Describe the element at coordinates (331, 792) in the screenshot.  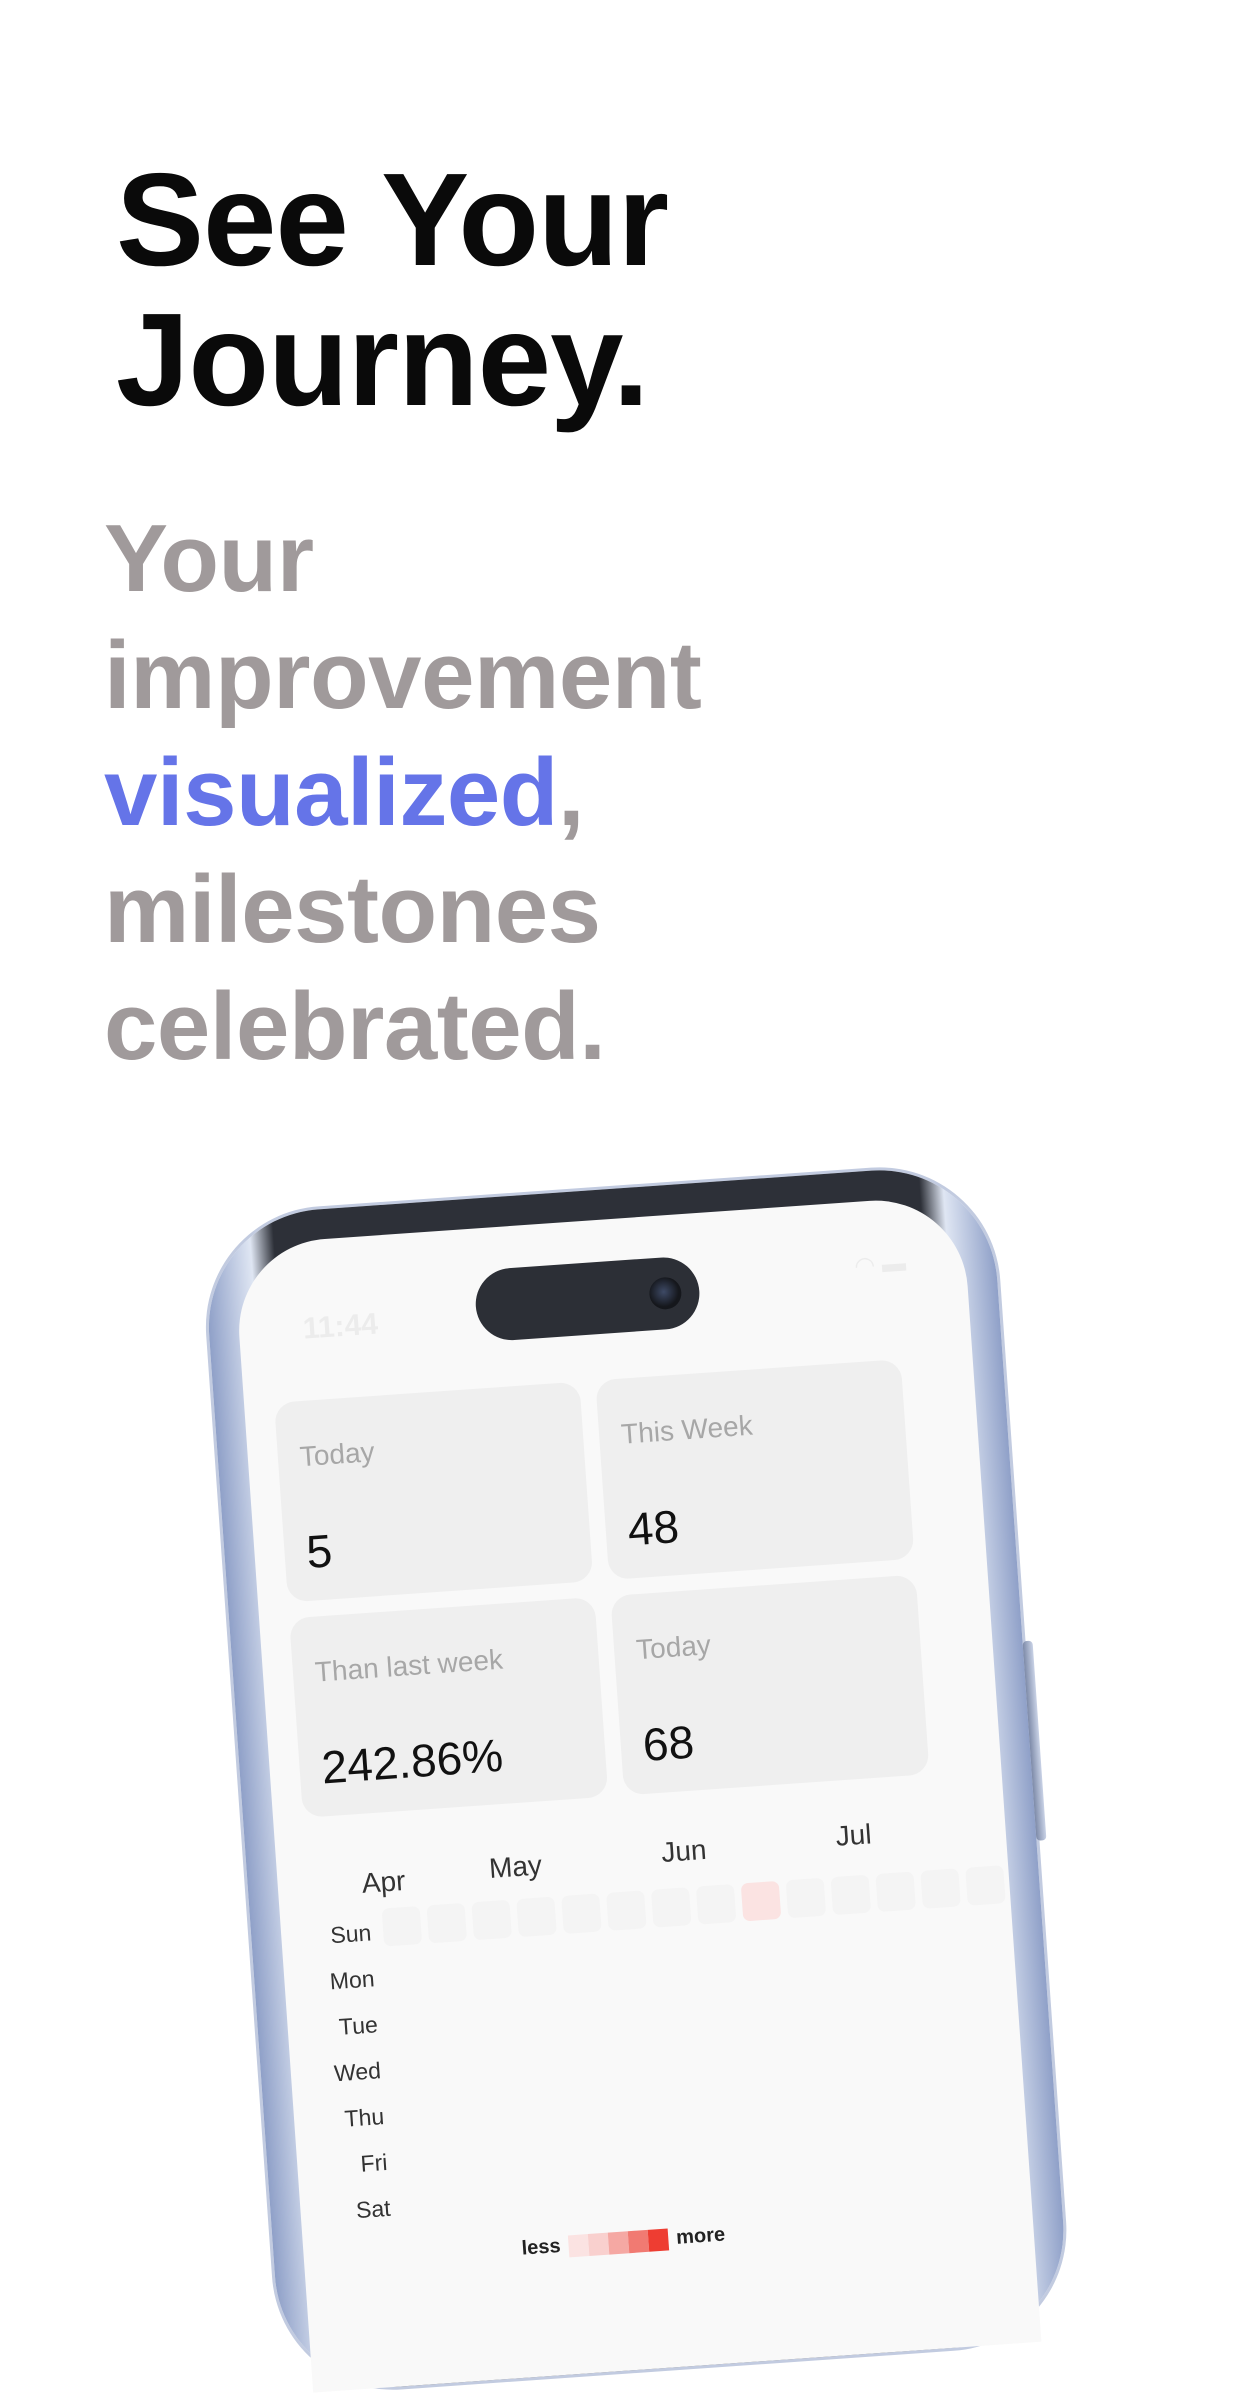
I see `subheading-accent-word: visualized` at that location.